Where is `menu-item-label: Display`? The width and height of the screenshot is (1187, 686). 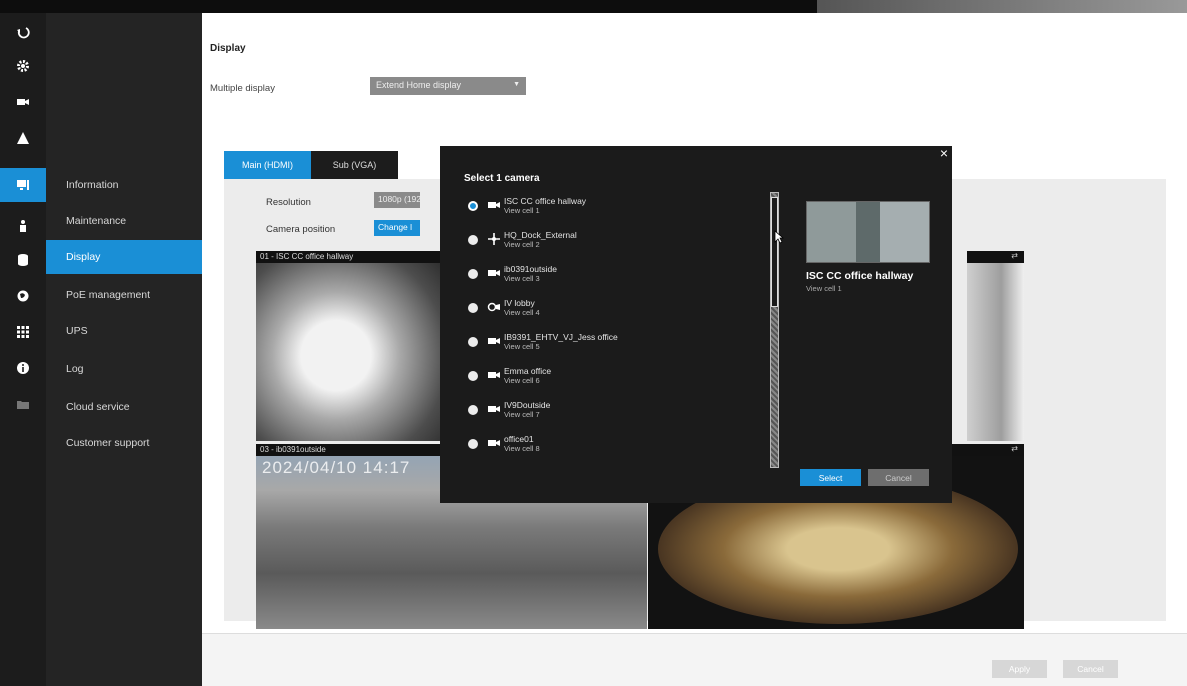
menu-item-label: Display is located at coordinates (83, 257).